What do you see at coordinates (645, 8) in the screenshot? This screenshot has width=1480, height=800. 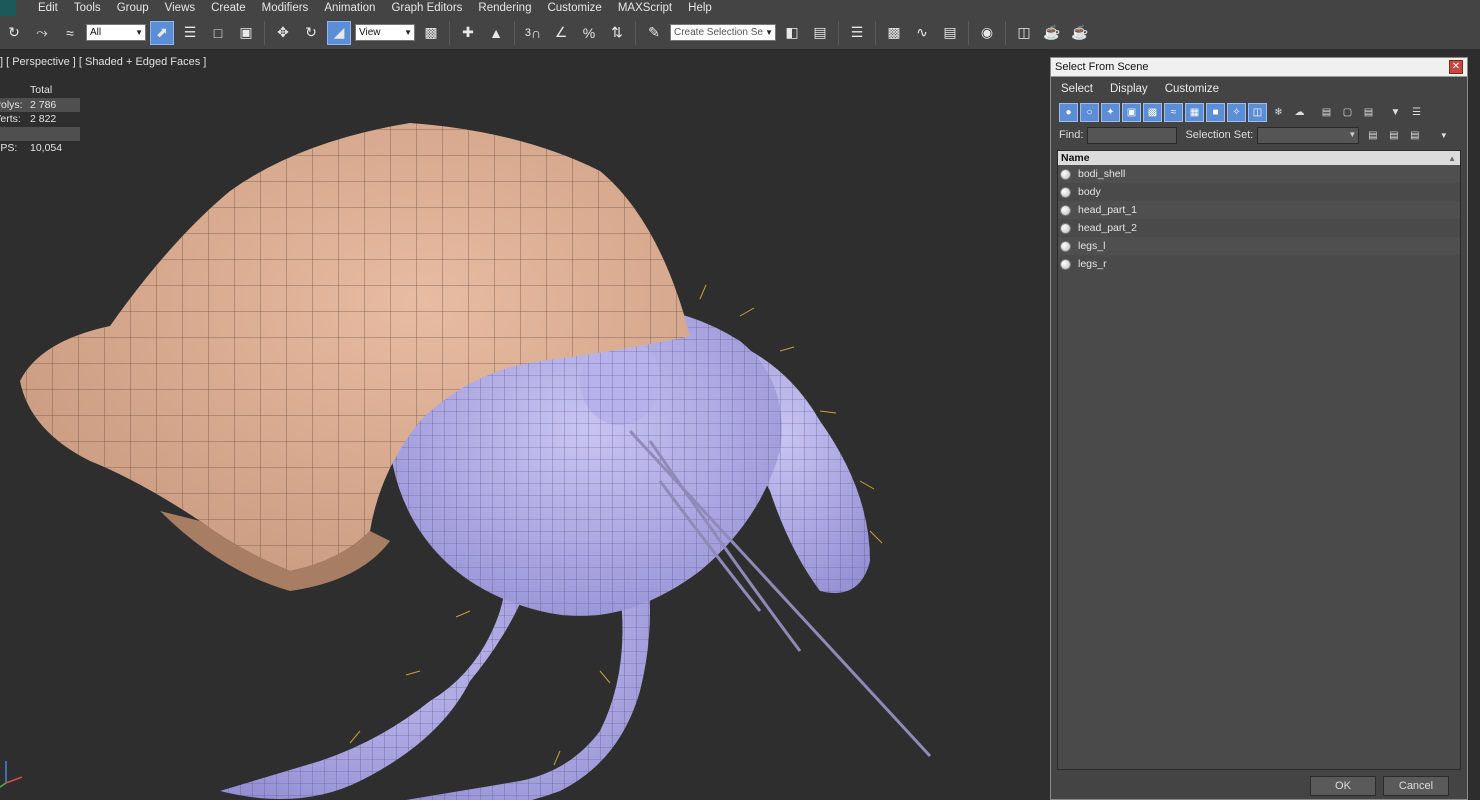 I see `menu-maxscript: MAXScript` at bounding box center [645, 8].